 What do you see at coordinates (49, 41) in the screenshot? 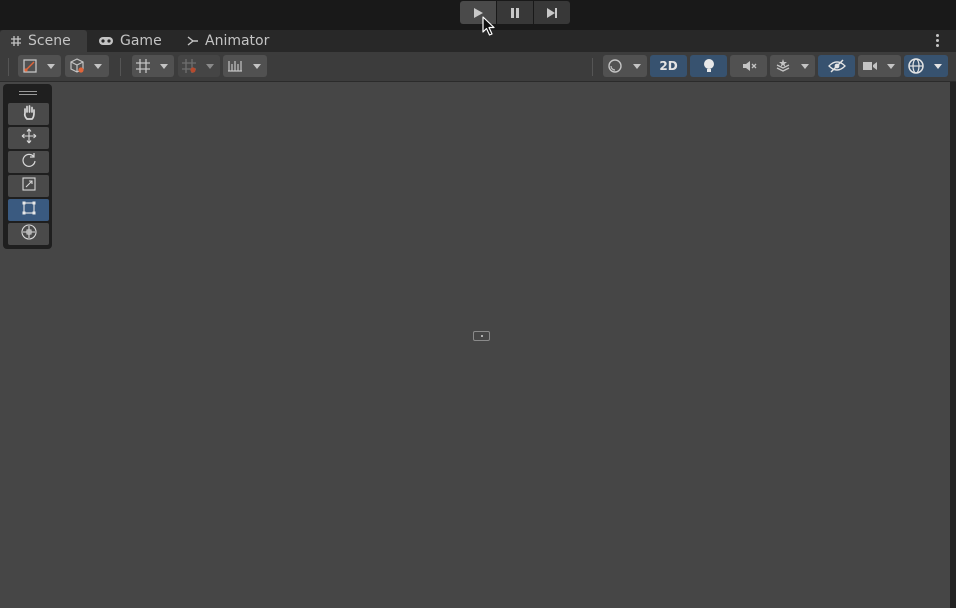
I see `tab-label: Scene` at bounding box center [49, 41].